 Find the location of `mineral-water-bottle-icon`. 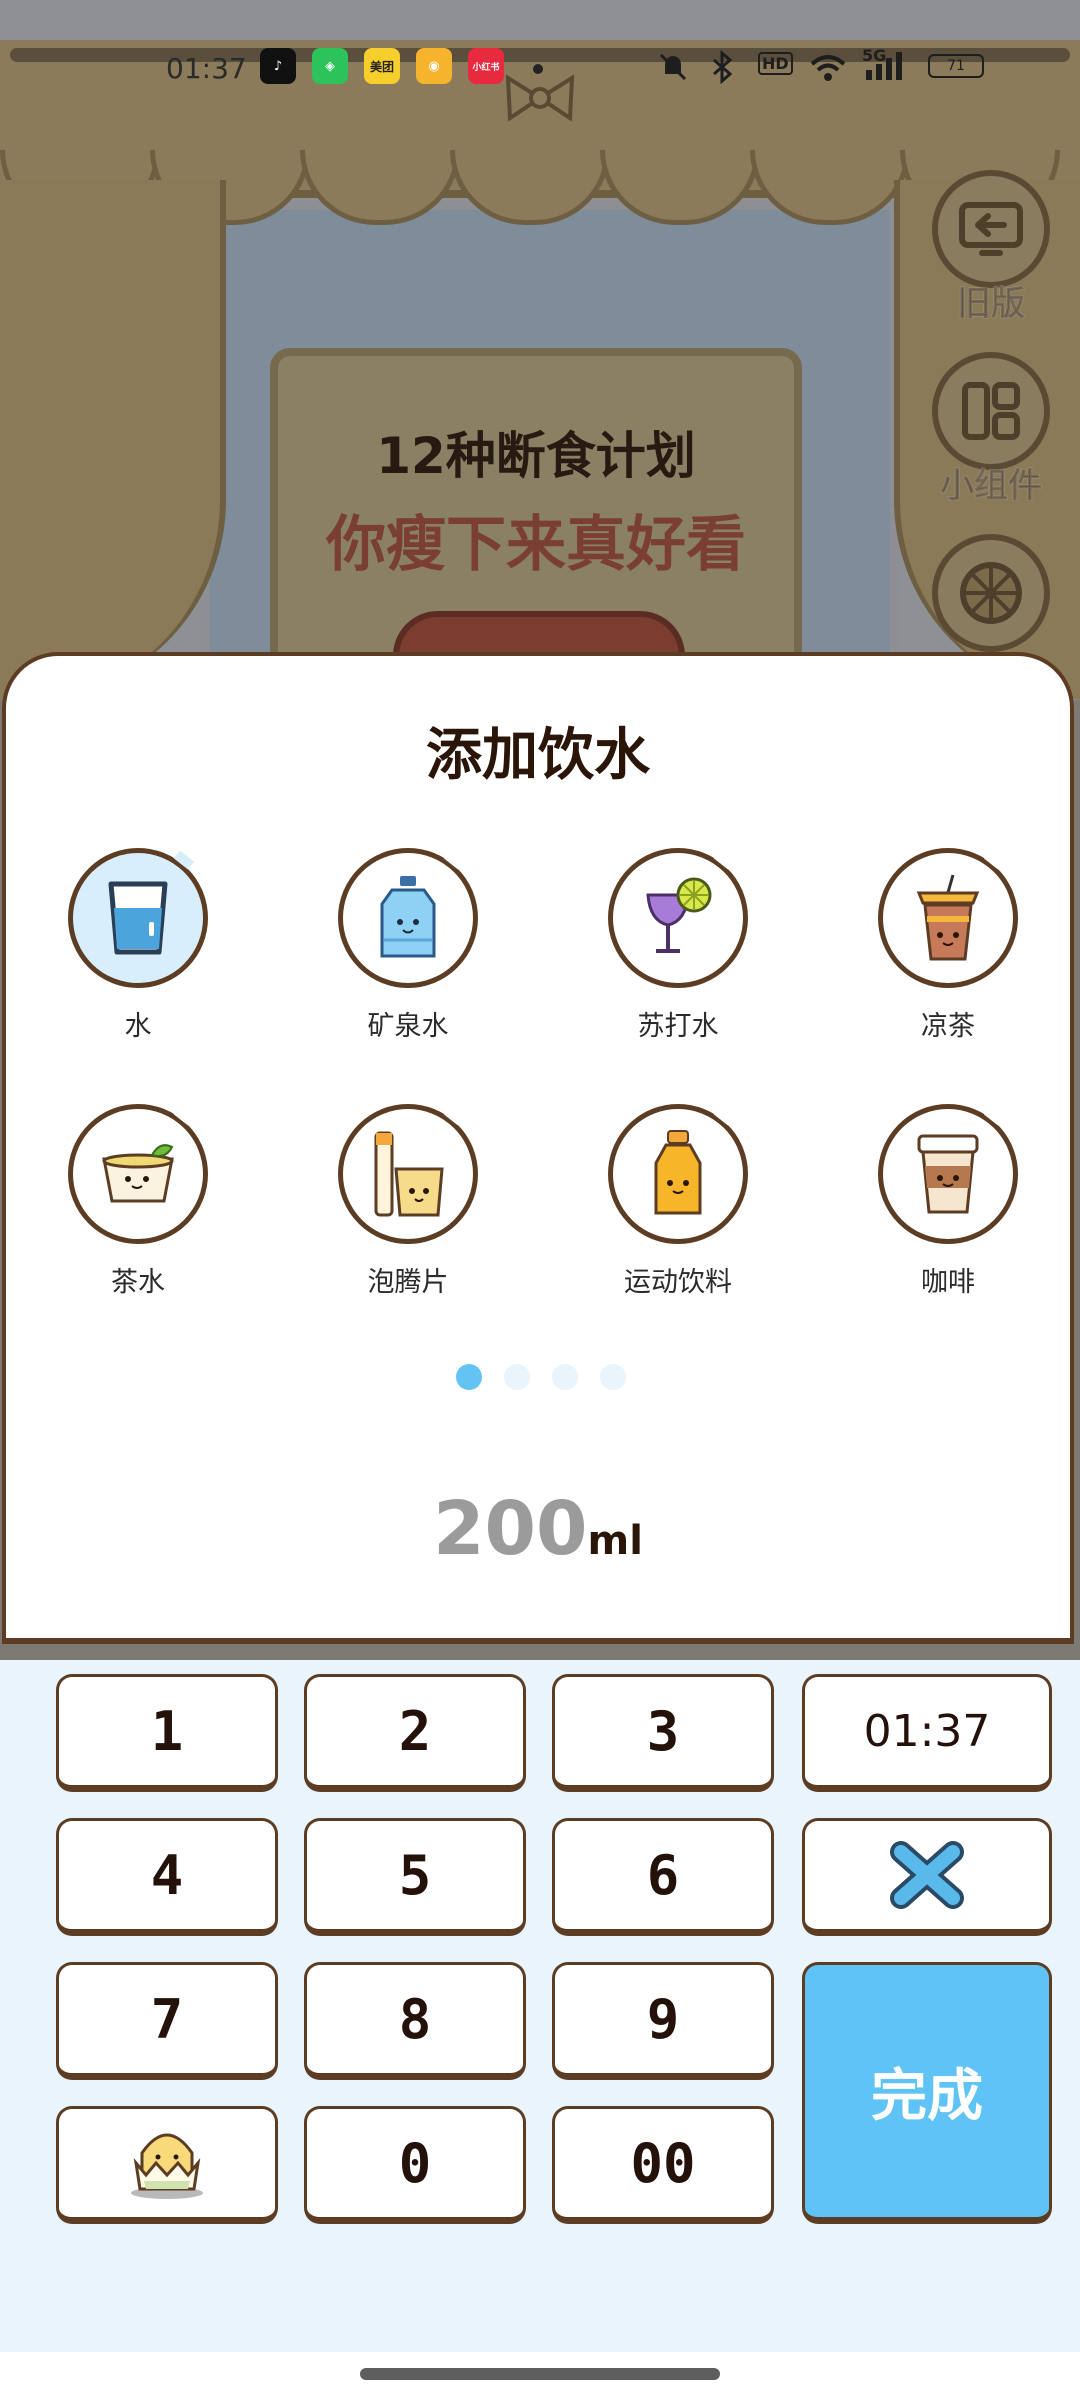

mineral-water-bottle-icon is located at coordinates (408, 917).